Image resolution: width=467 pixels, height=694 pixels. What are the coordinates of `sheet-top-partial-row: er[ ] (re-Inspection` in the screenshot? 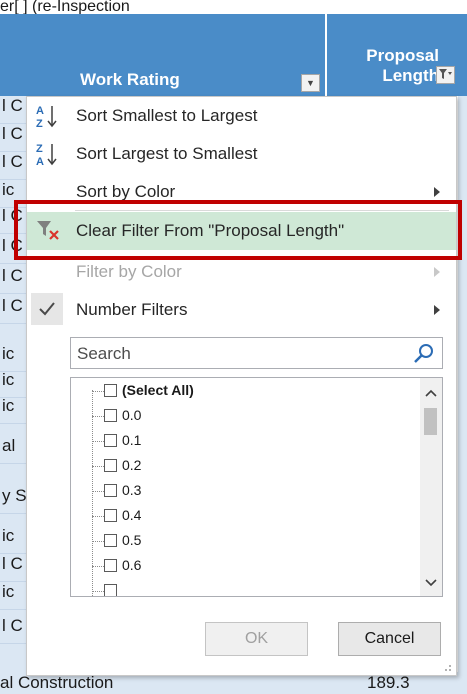 It's located at (233, 7).